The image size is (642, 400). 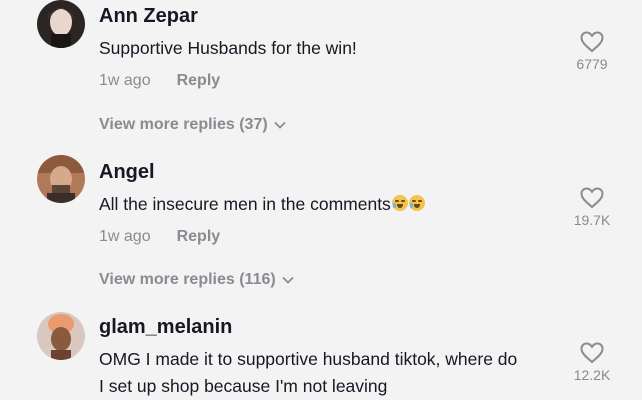 I want to click on view-more-replies-button: View more replies (116), so click(x=196, y=280).